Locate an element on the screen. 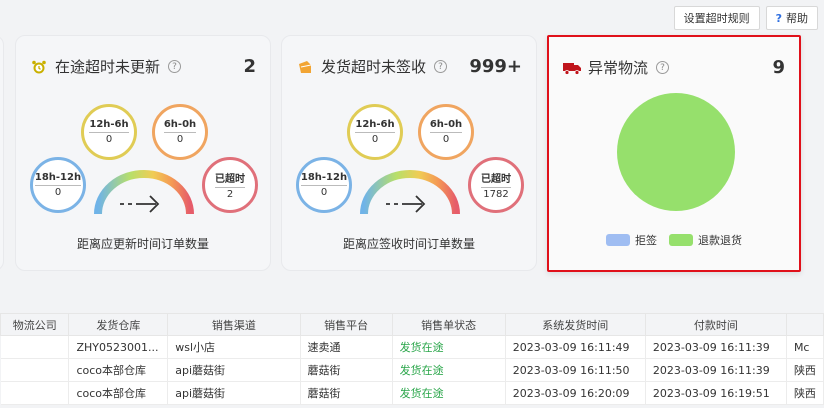 The image size is (824, 408). column-header: 物流公司 is located at coordinates (35, 324).